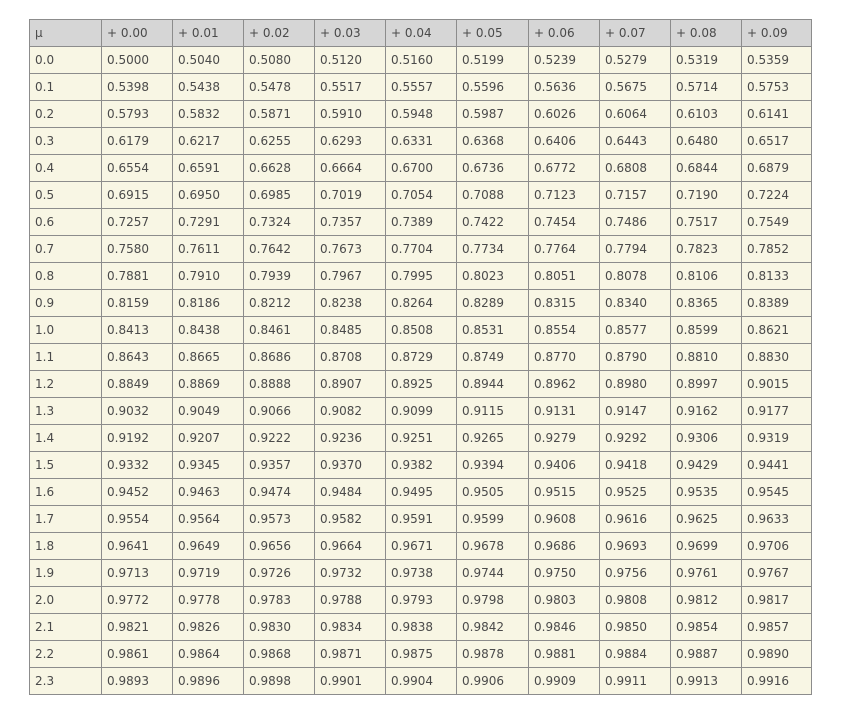 The image size is (845, 707). What do you see at coordinates (279, 330) in the screenshot?
I see `probability-cell: 0.8461` at bounding box center [279, 330].